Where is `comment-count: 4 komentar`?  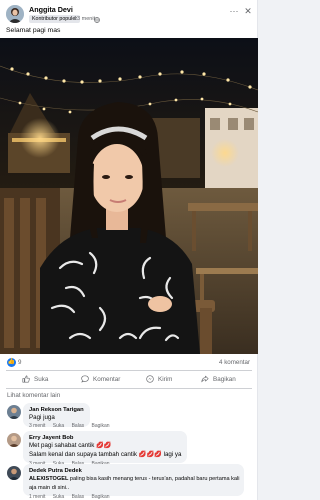 comment-count: 4 komentar is located at coordinates (234, 362).